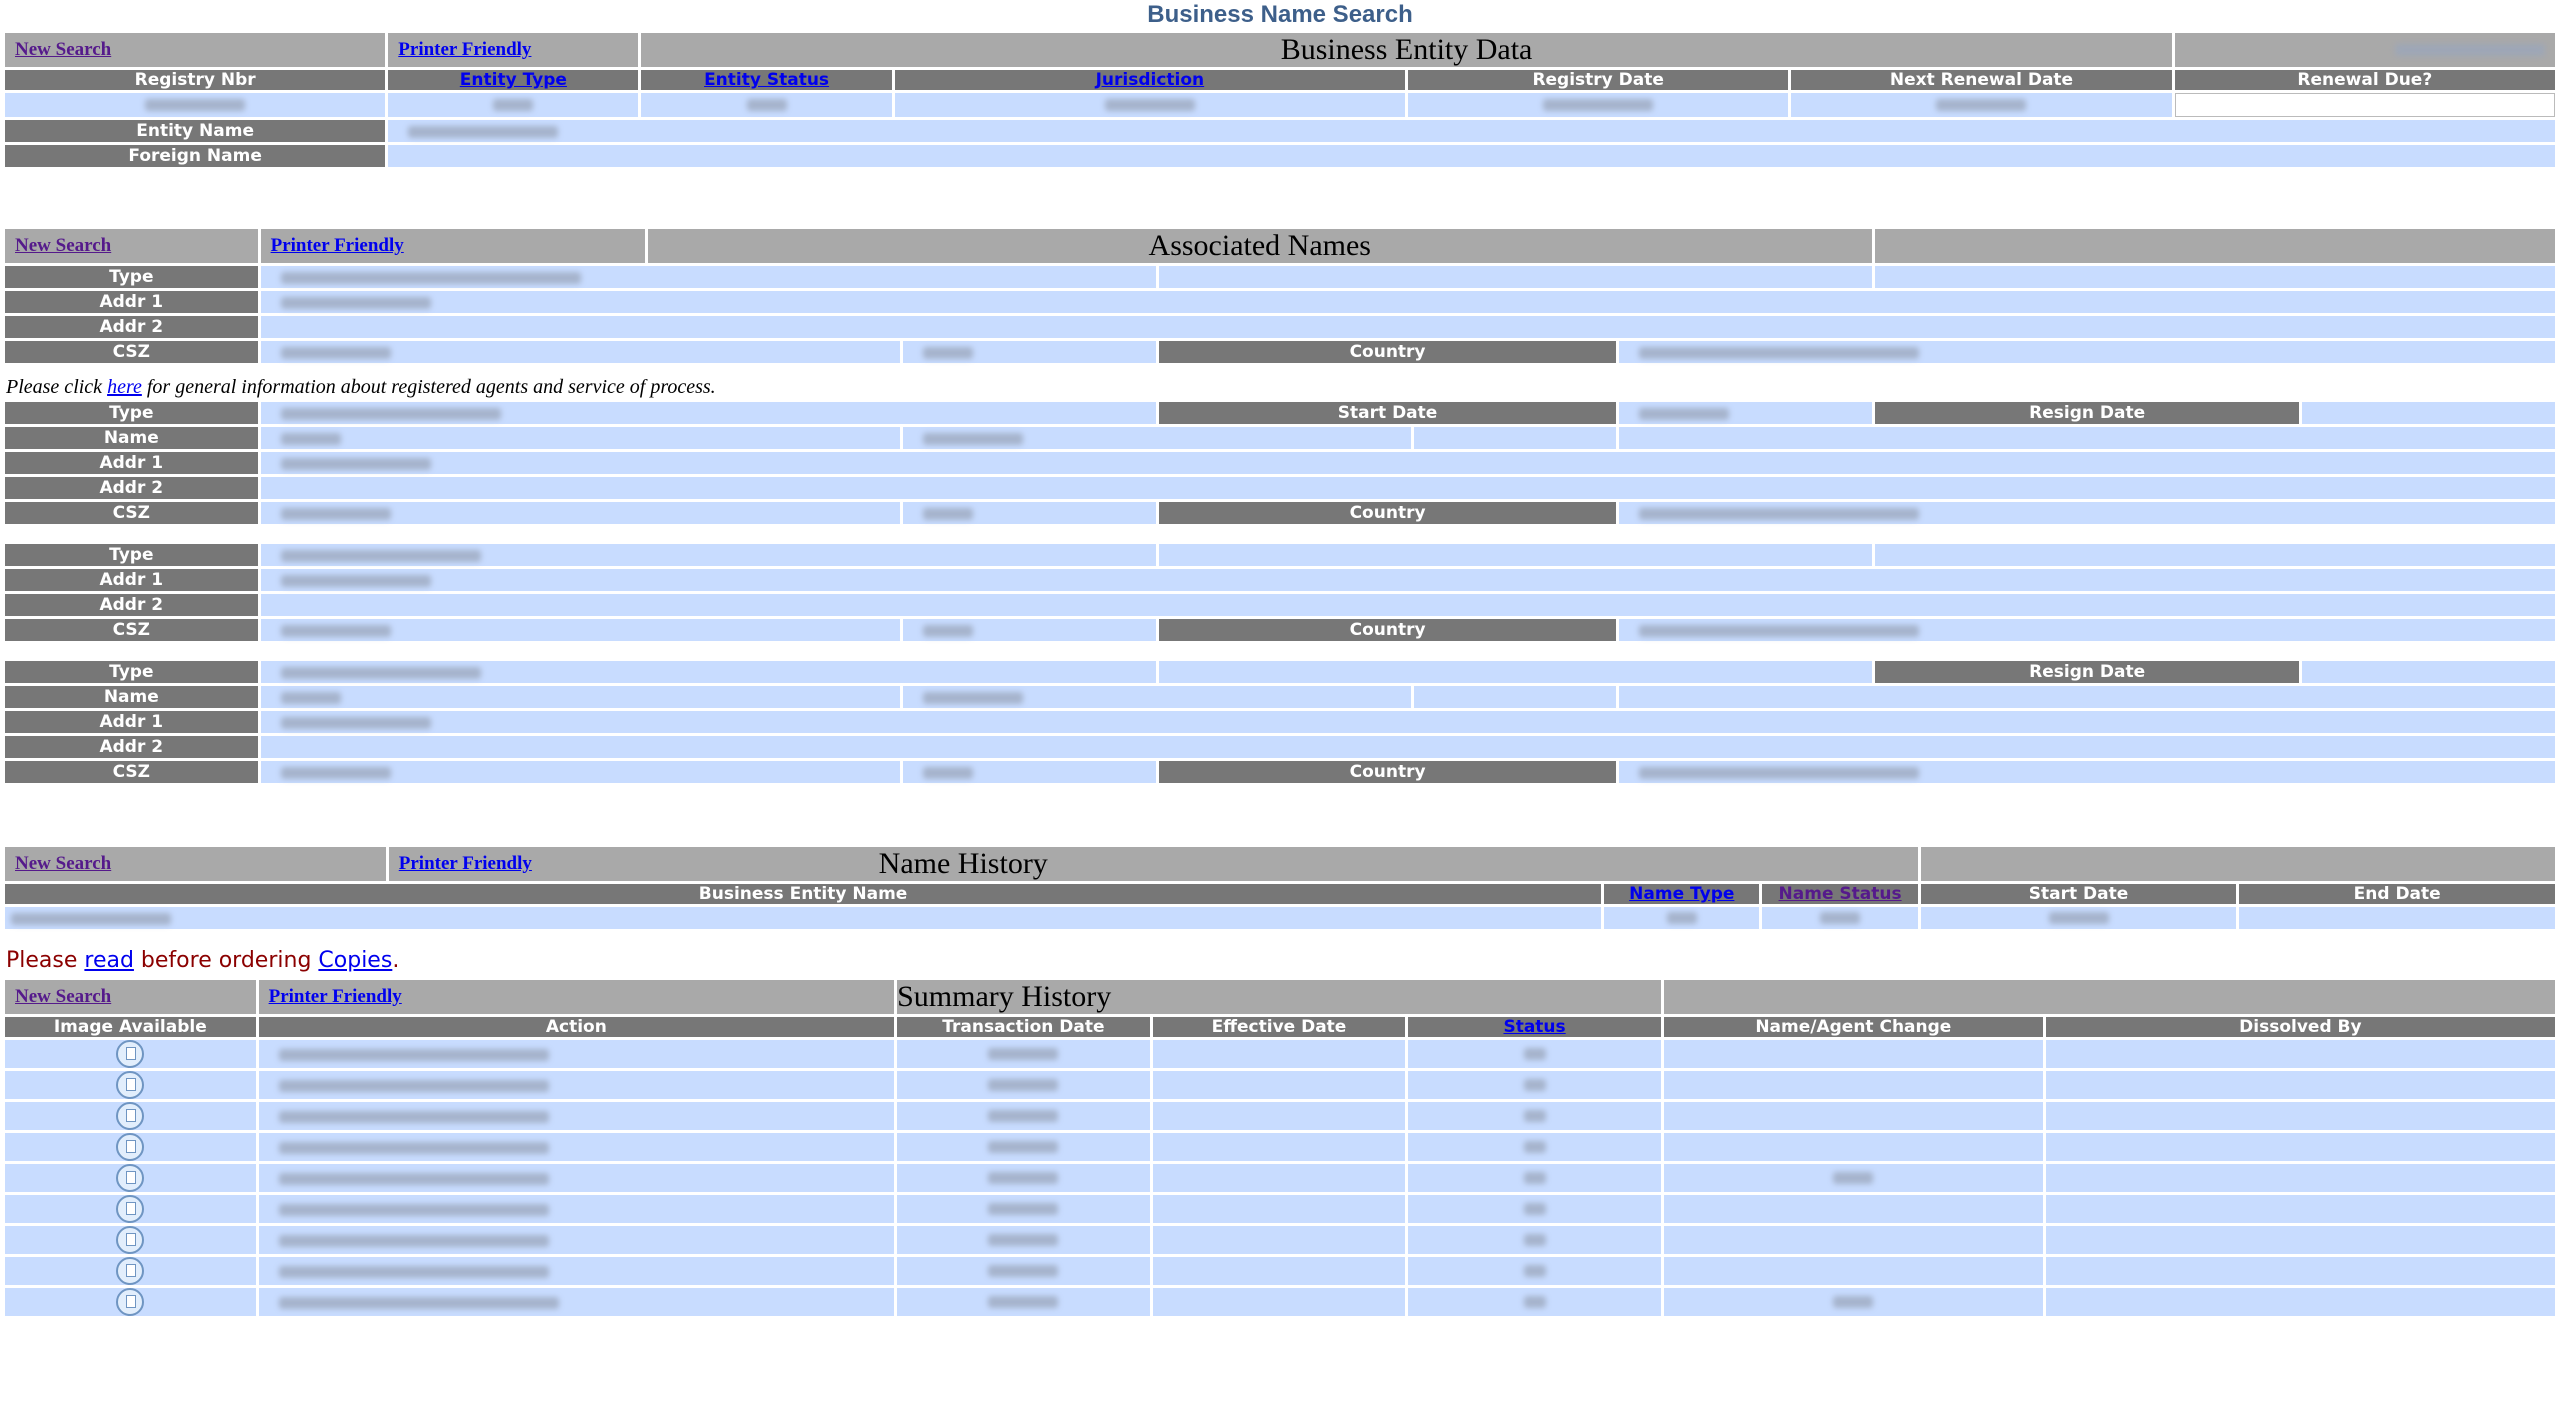  Describe the element at coordinates (109, 960) in the screenshot. I see `read-link: read` at that location.